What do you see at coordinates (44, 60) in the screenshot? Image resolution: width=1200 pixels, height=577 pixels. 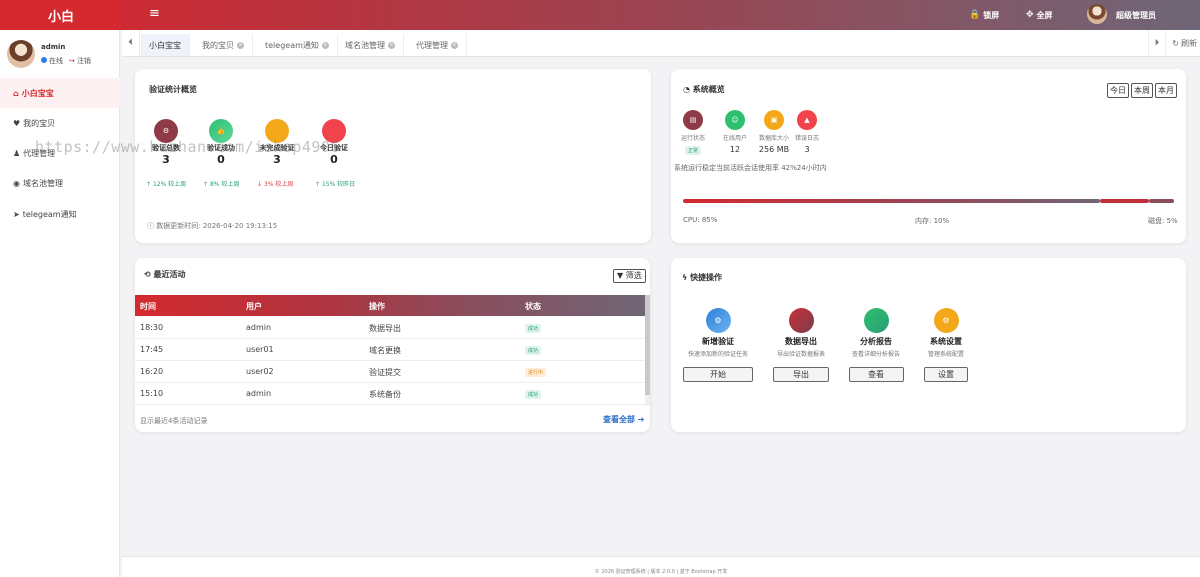 I see `online-dot-icon` at bounding box center [44, 60].